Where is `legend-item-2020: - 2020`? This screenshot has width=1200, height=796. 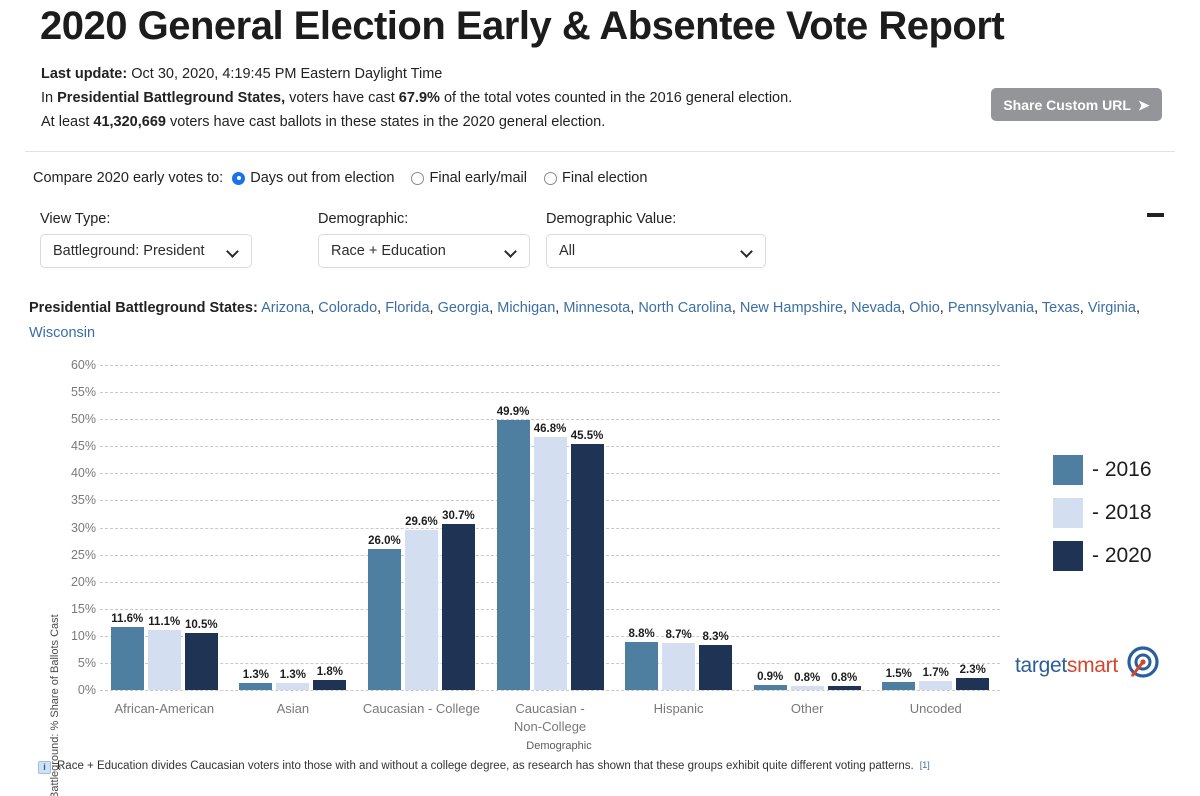
legend-item-2020: - 2020 is located at coordinates (1102, 556).